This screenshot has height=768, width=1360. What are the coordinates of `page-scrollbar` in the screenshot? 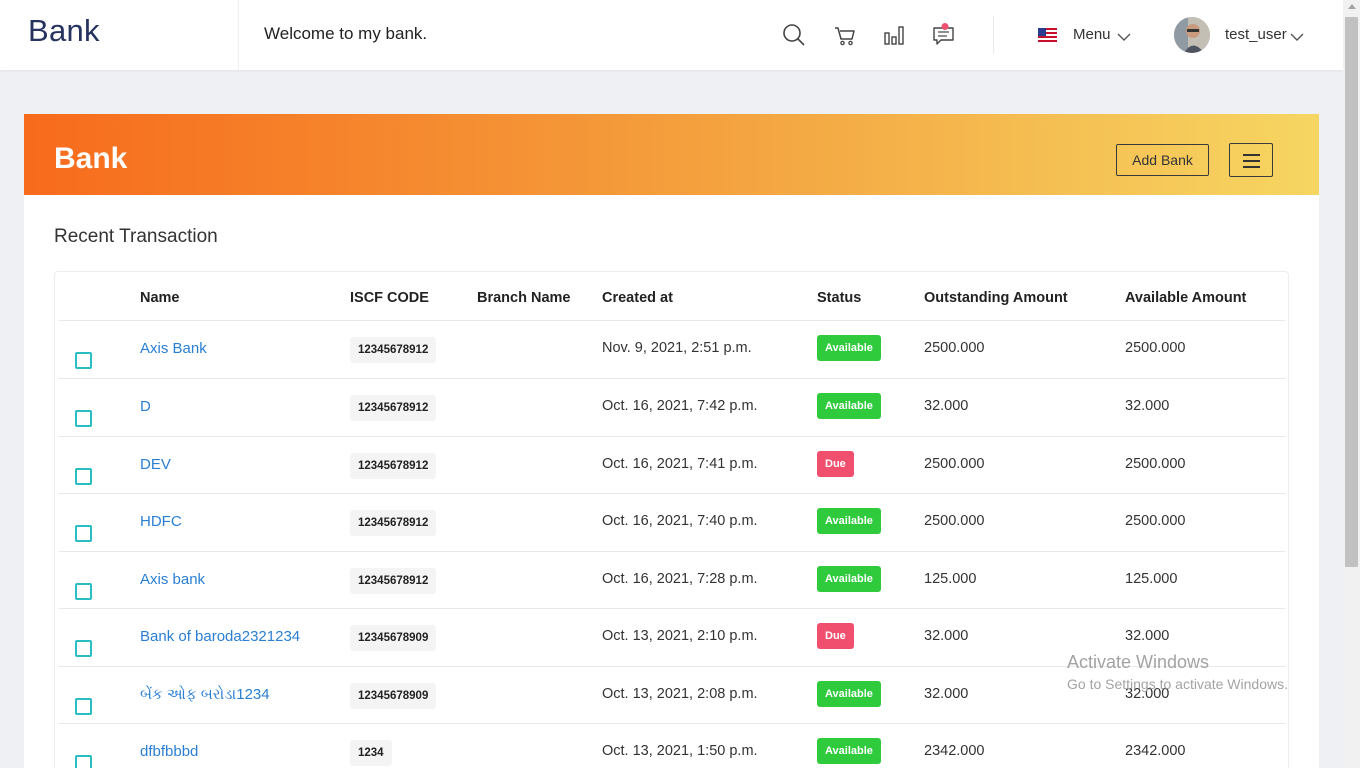 It's located at (1351, 384).